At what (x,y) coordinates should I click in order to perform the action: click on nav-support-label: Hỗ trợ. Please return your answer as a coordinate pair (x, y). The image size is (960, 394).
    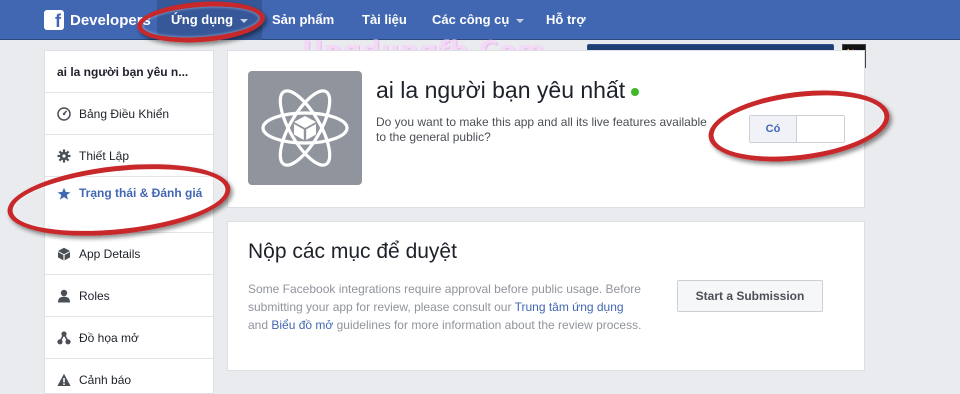
    Looking at the image, I should click on (566, 19).